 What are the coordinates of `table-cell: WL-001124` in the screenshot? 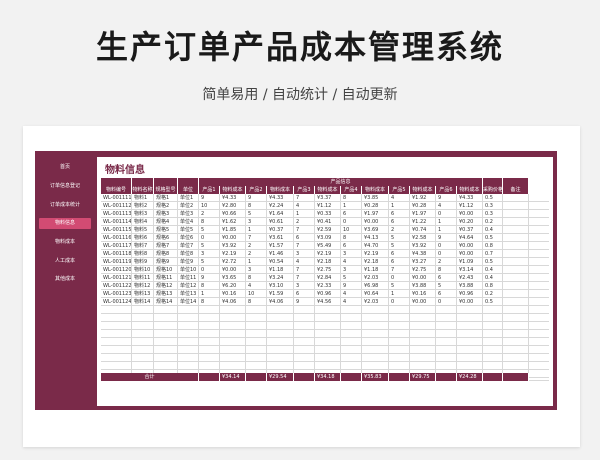 It's located at (117, 302).